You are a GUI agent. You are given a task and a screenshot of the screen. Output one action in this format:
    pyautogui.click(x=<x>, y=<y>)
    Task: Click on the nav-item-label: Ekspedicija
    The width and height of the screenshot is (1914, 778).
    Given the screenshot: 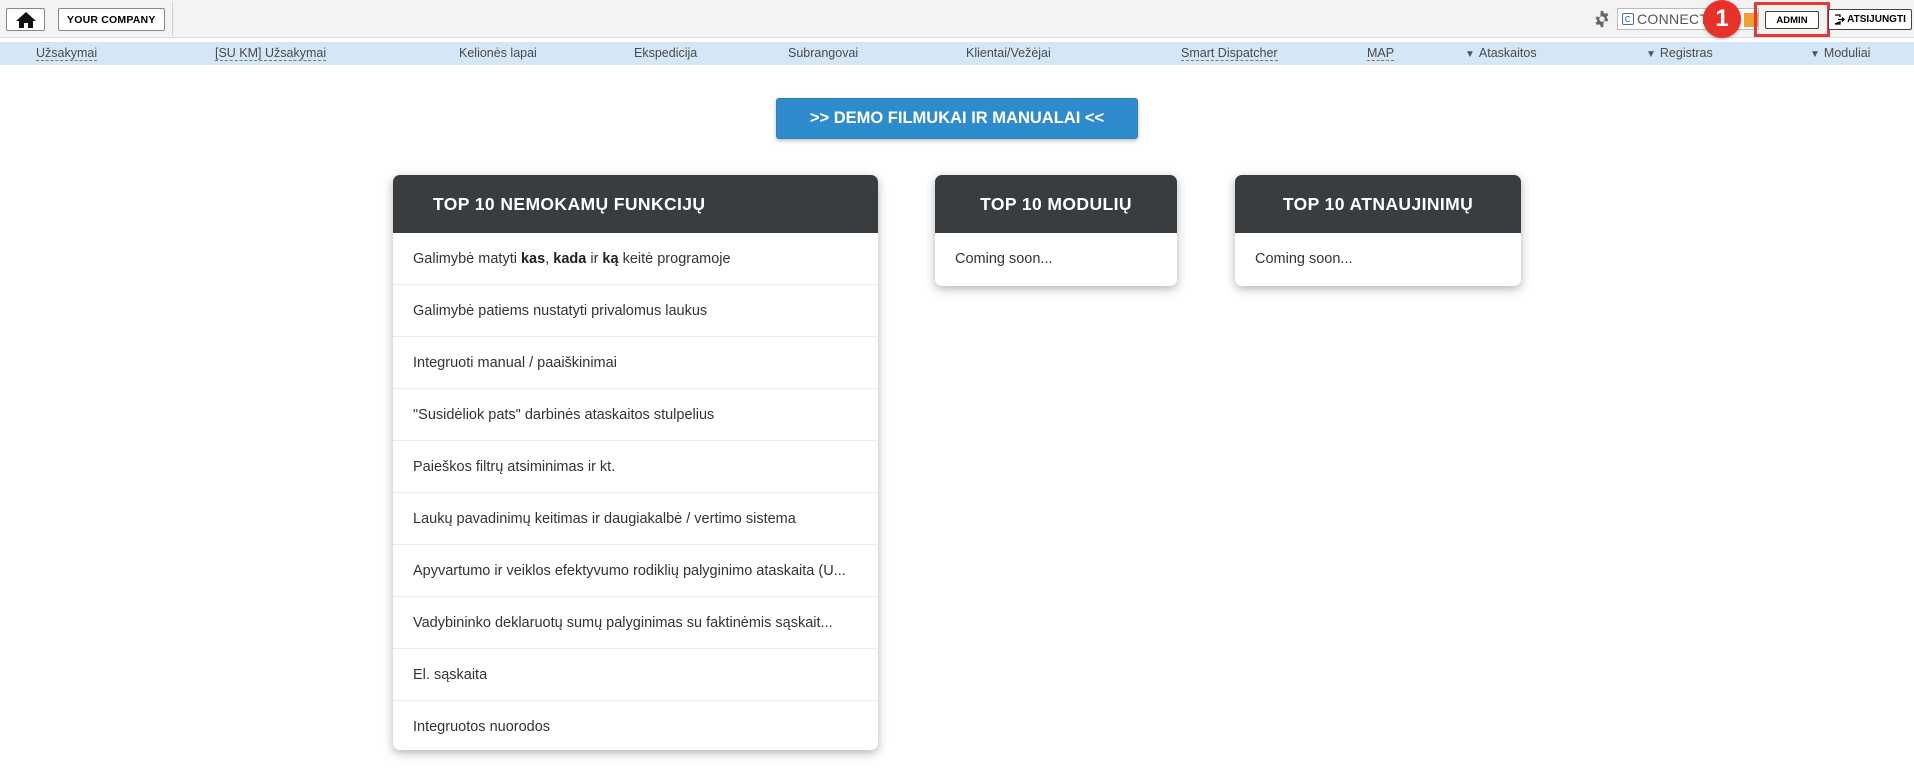 What is the action you would take?
    pyautogui.click(x=666, y=53)
    